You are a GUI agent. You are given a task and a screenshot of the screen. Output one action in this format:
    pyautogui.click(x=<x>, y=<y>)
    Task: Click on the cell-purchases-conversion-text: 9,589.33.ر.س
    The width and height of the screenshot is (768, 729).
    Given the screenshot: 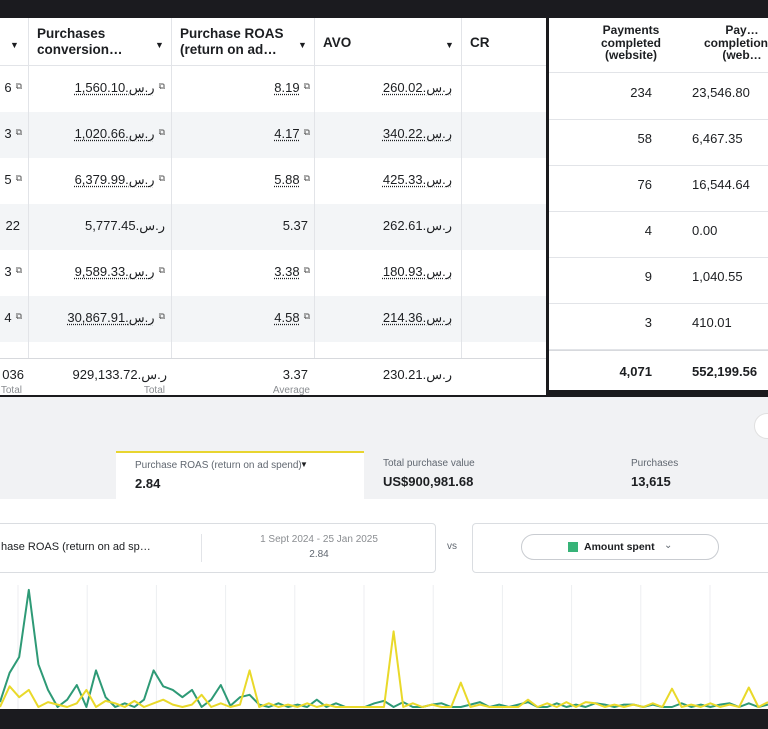 What is the action you would take?
    pyautogui.click(x=114, y=271)
    